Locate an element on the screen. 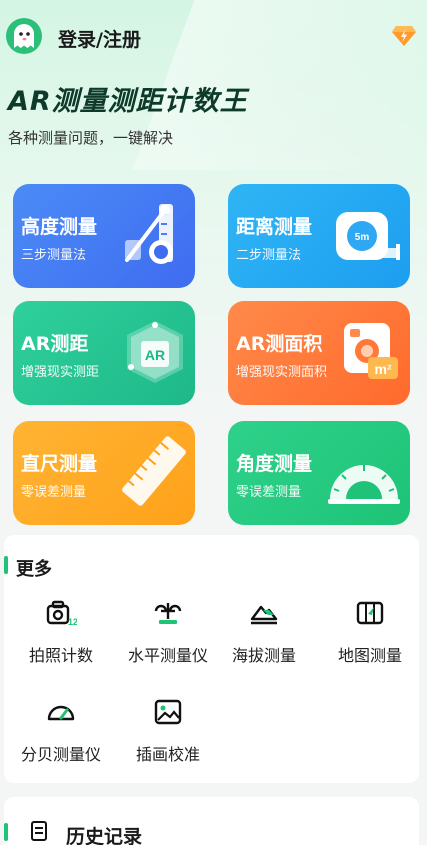 The width and height of the screenshot is (427, 845). tool-label: 分贝测量仪 is located at coordinates (60, 754).